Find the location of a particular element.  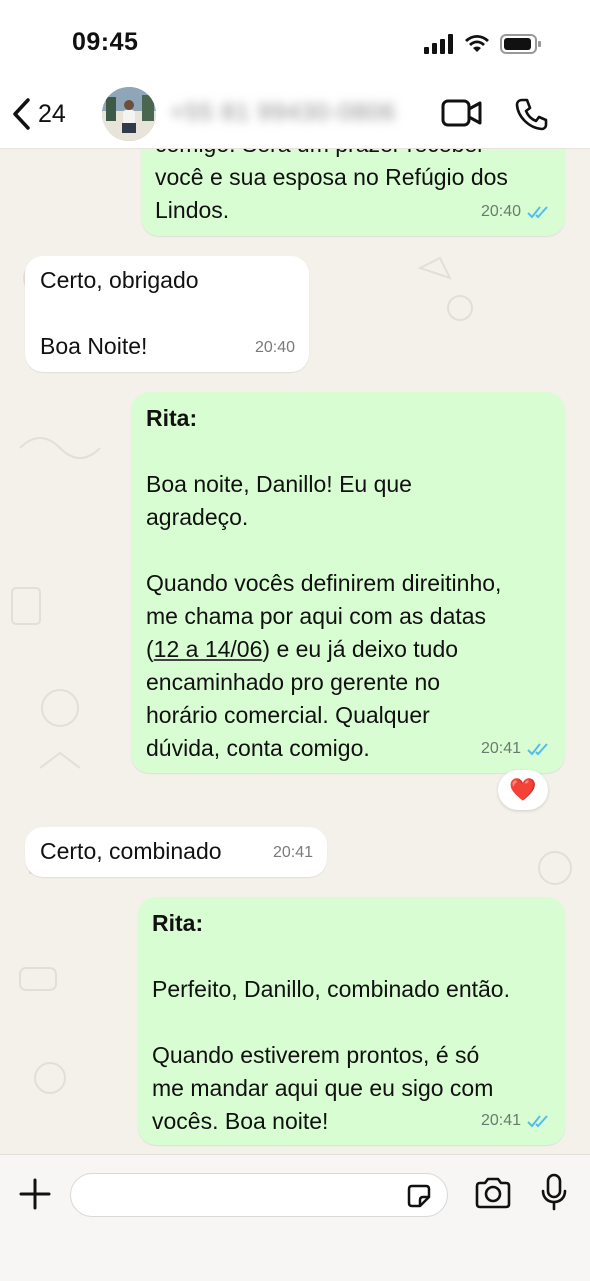

back-button: 24 is located at coordinates (38, 114).